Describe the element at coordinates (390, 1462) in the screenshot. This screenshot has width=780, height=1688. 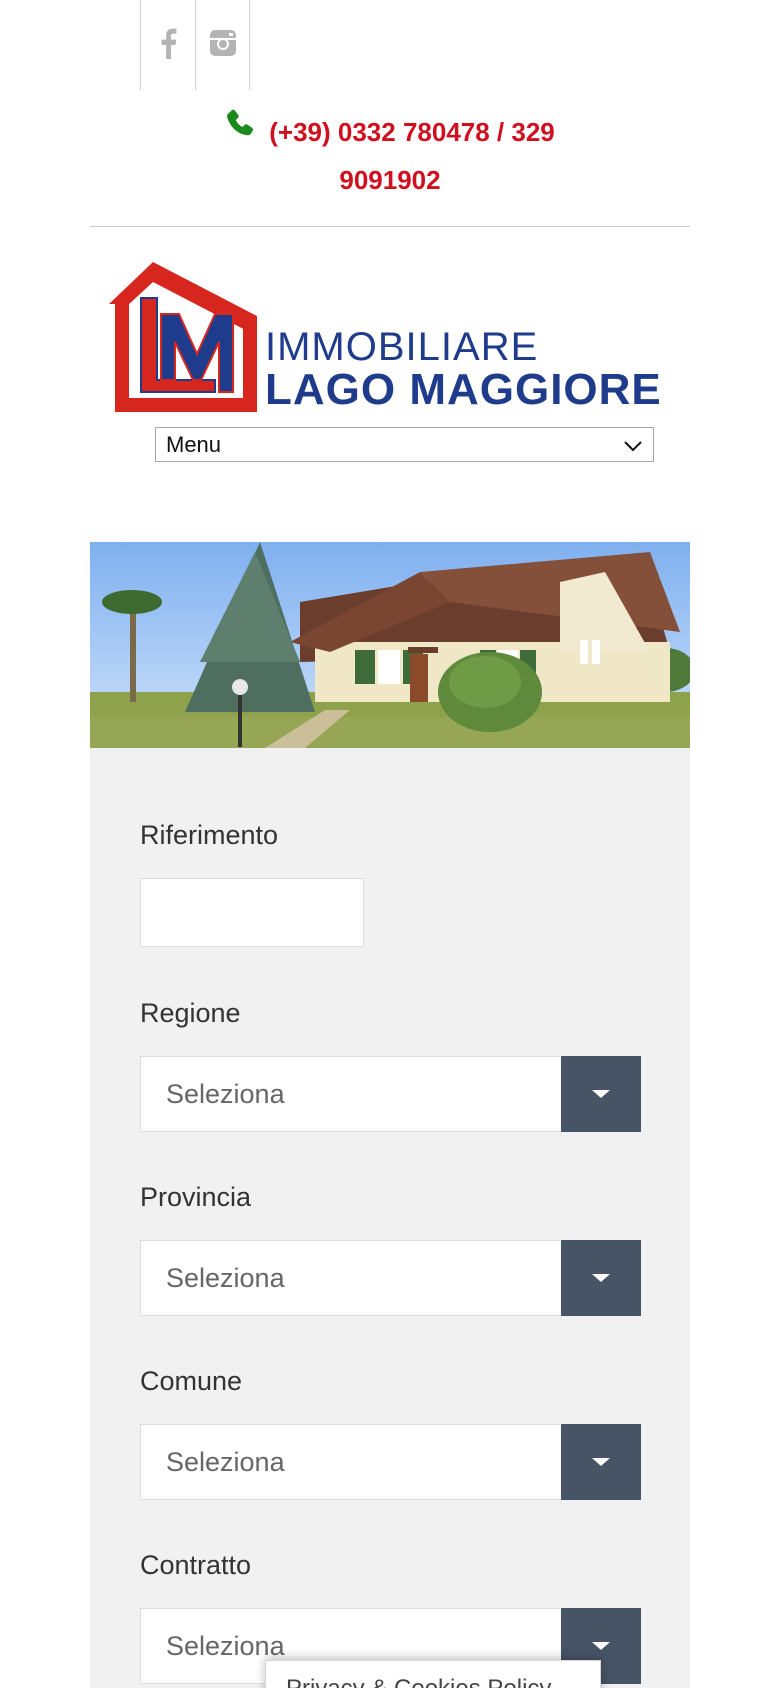
I see `comune-select: Seleziona` at that location.